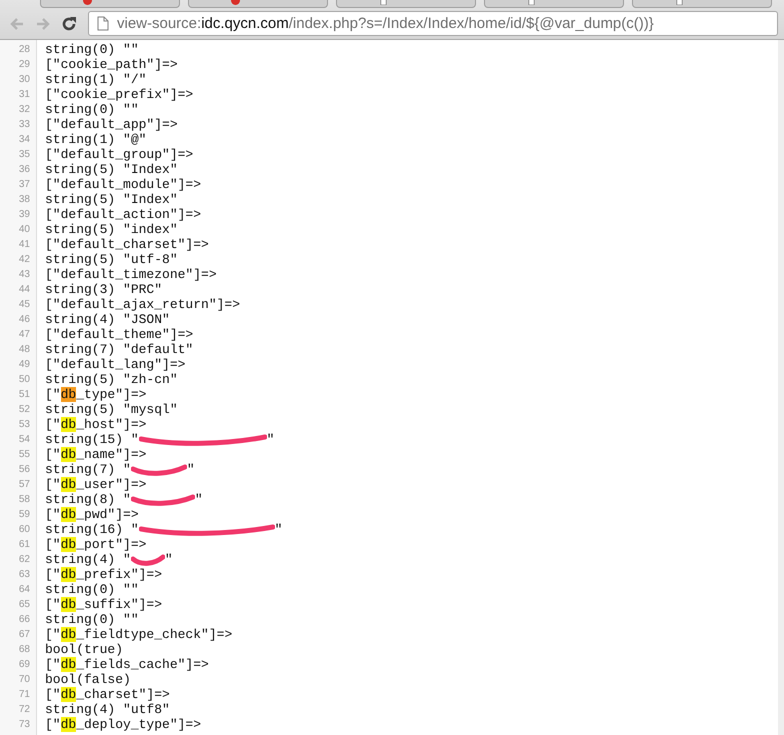 The width and height of the screenshot is (784, 735). Describe the element at coordinates (24, 619) in the screenshot. I see `line-number: 66` at that location.